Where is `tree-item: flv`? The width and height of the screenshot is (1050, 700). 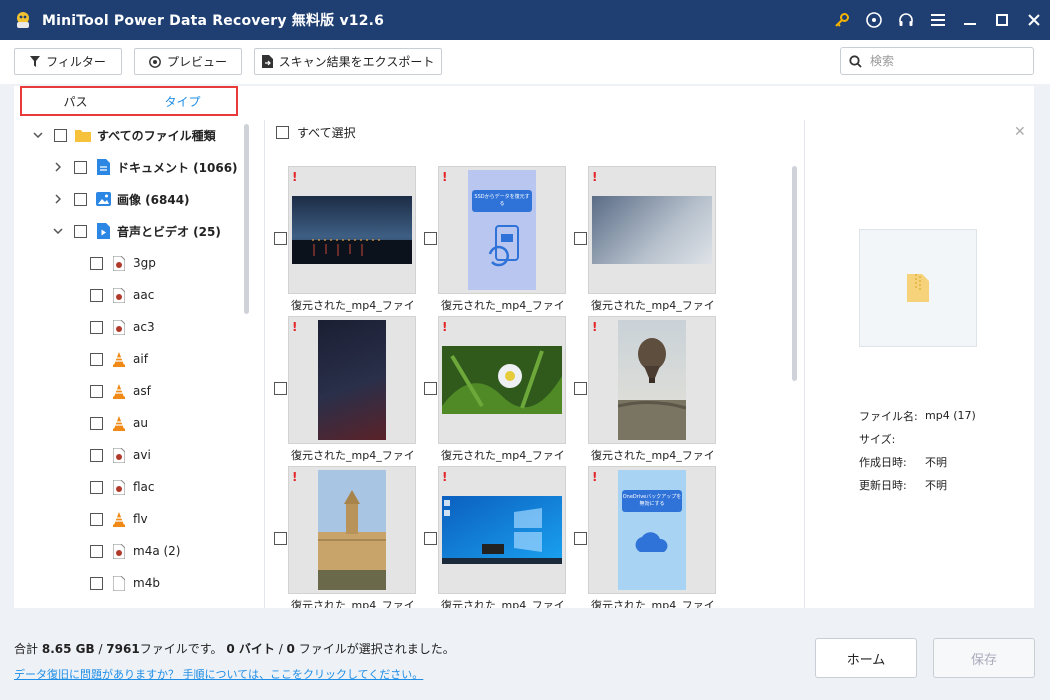 tree-item: flv is located at coordinates (119, 519).